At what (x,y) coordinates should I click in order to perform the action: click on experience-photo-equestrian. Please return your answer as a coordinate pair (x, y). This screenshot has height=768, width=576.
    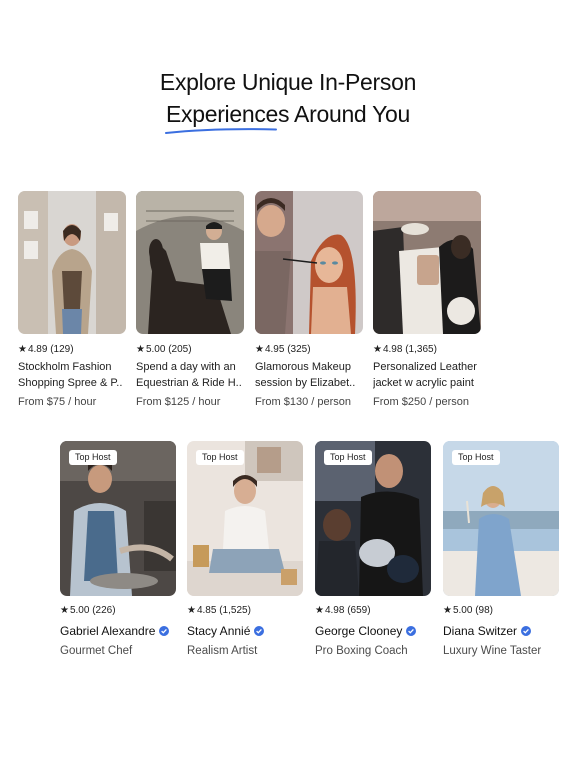
    Looking at the image, I should click on (190, 262).